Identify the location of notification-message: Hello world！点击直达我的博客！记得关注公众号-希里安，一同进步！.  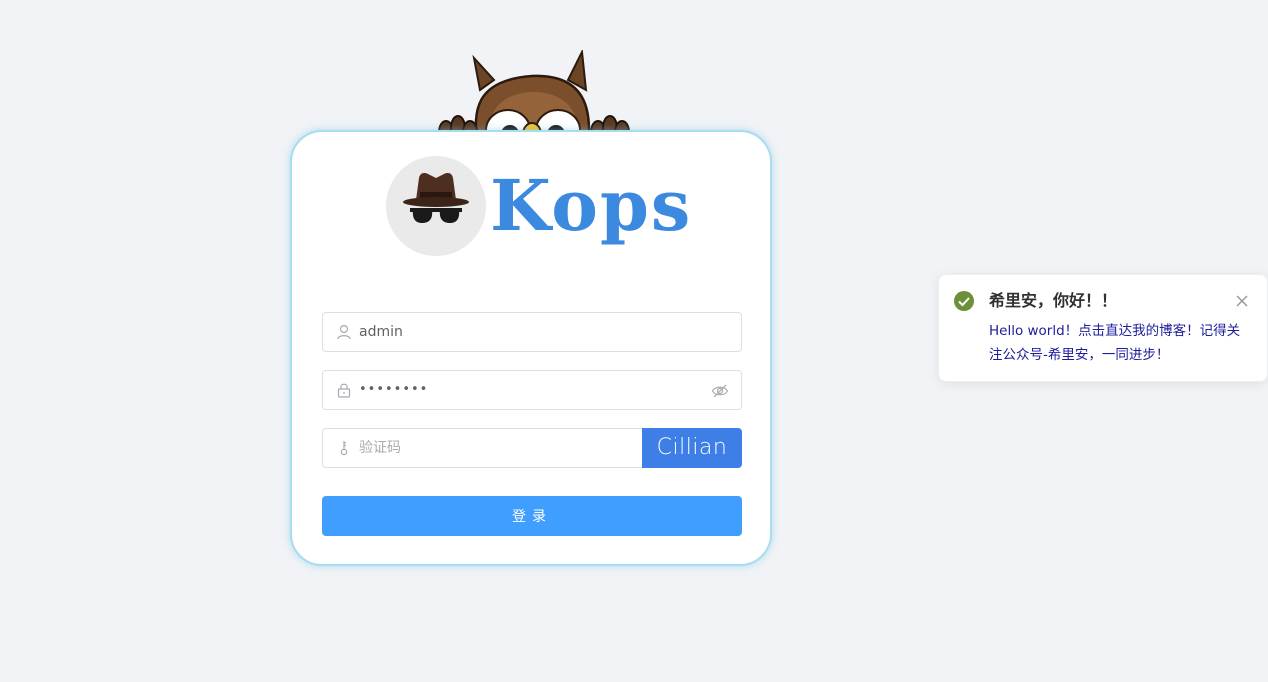
(1117, 343).